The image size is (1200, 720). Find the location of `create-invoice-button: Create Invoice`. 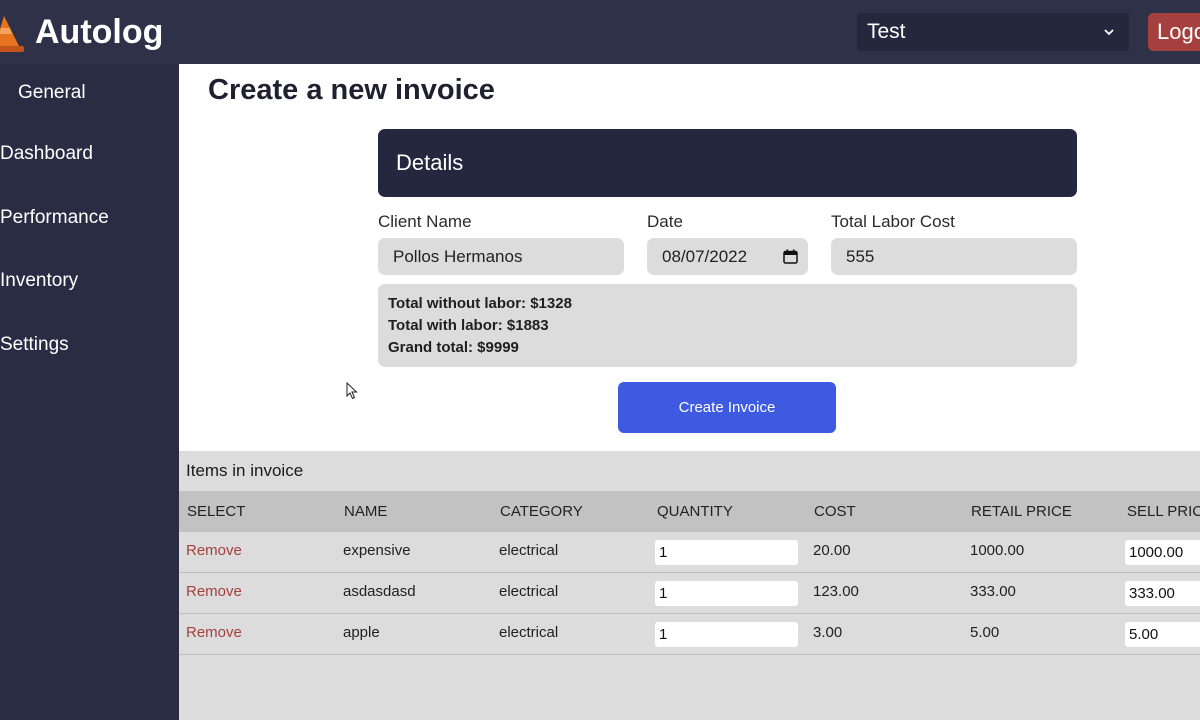

create-invoice-button: Create Invoice is located at coordinates (727, 407).